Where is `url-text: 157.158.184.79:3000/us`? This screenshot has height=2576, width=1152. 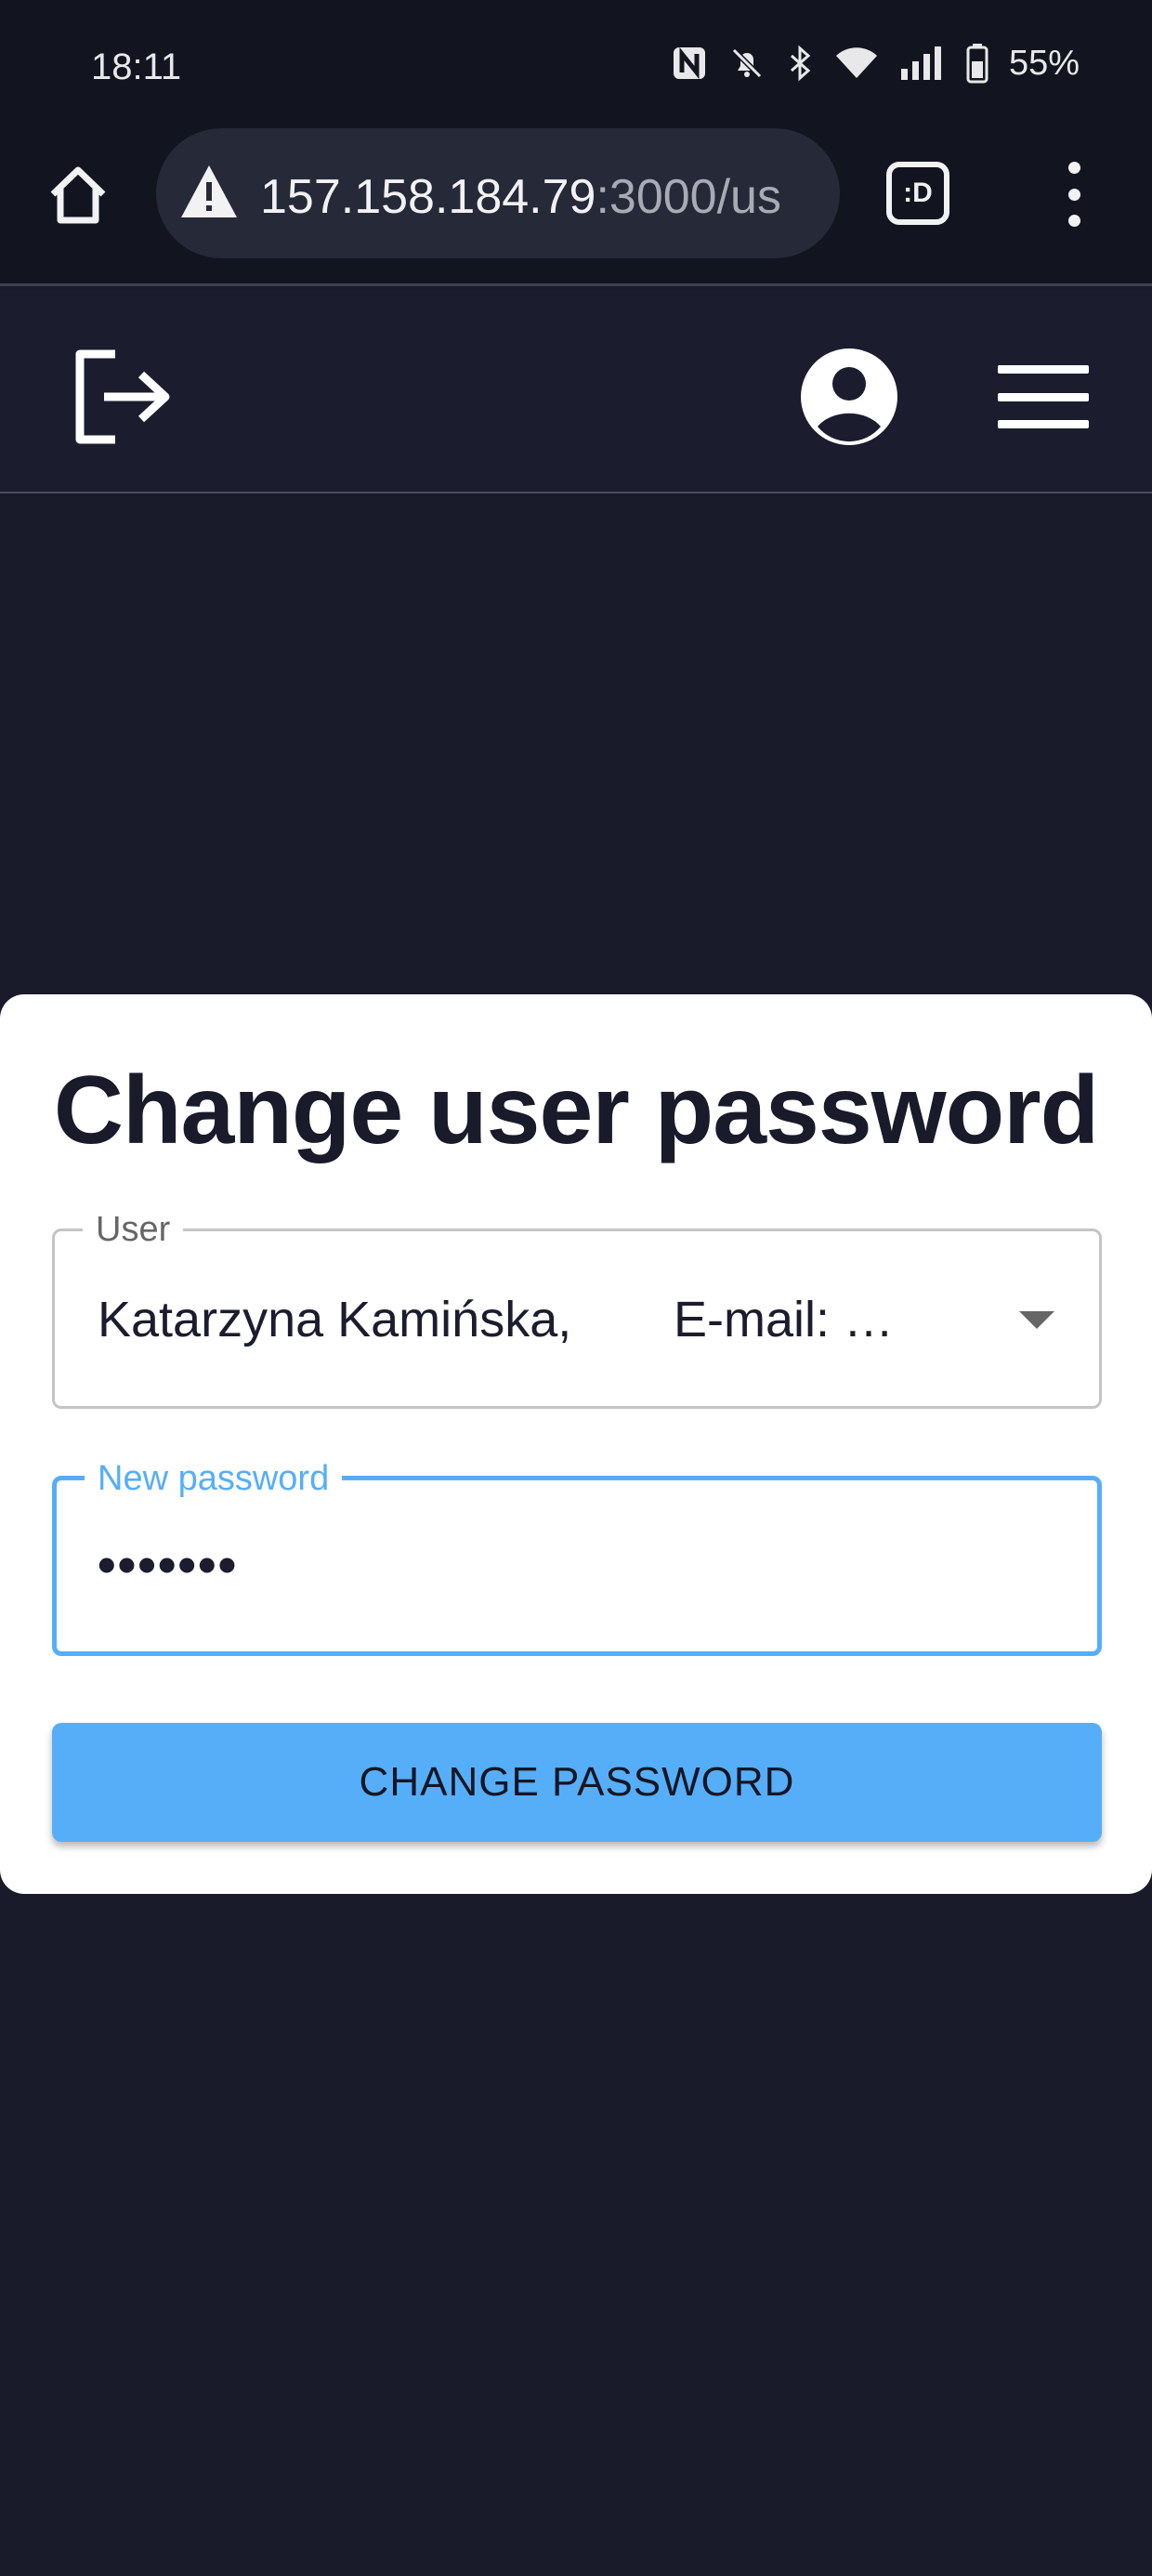
url-text: 157.158.184.79:3000/us is located at coordinates (520, 197).